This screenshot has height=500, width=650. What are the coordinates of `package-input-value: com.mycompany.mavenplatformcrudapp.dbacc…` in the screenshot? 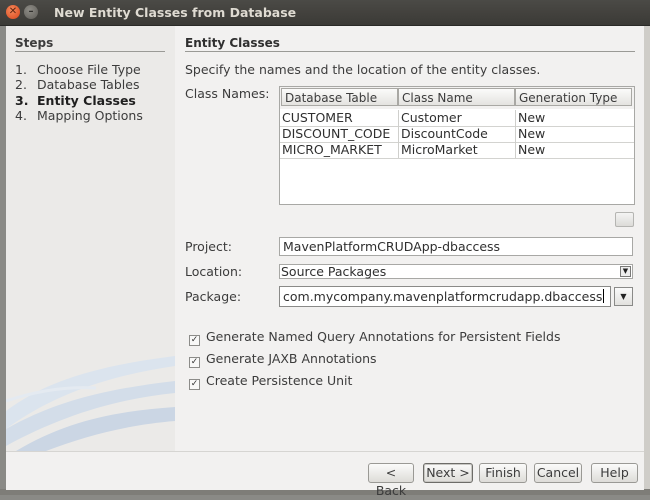 It's located at (443, 296).